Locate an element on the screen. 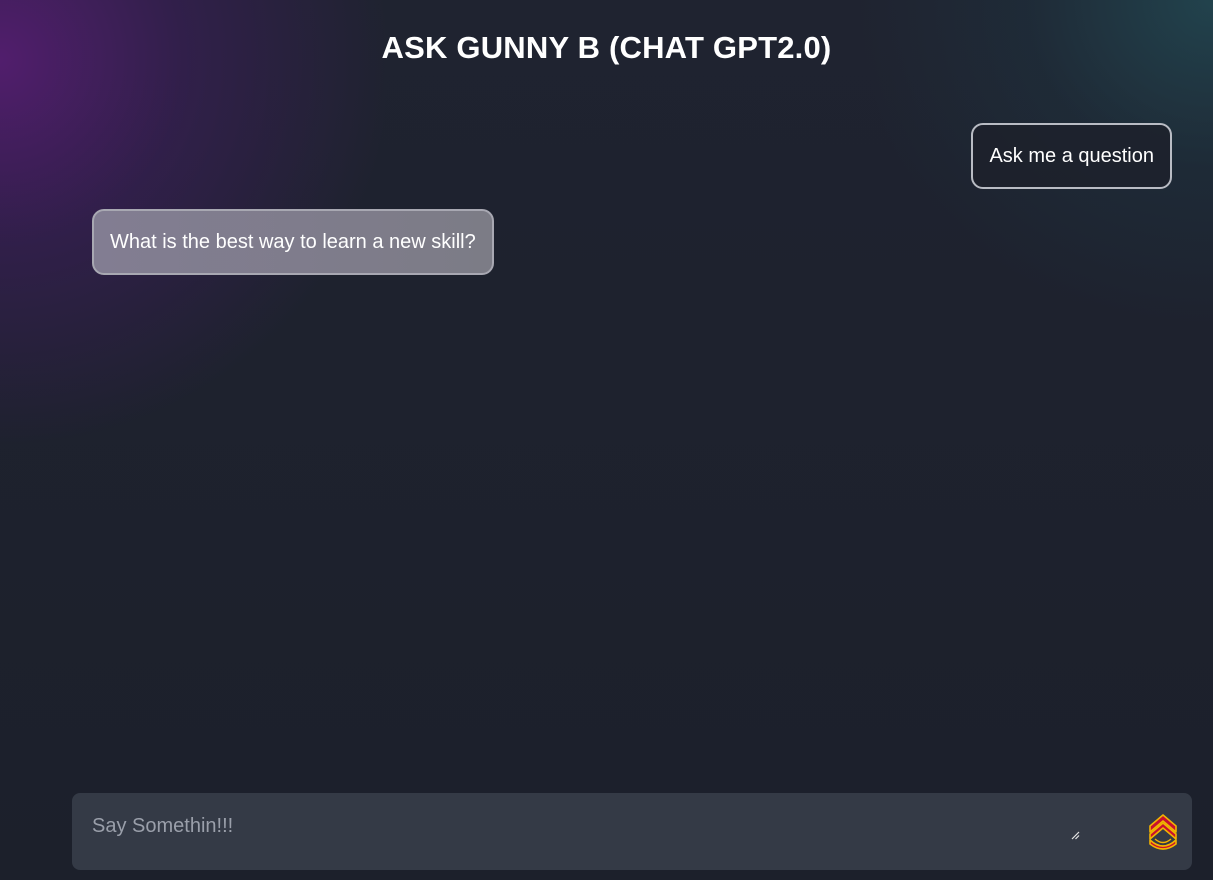  sergeant-chevron-icon is located at coordinates (1163, 832).